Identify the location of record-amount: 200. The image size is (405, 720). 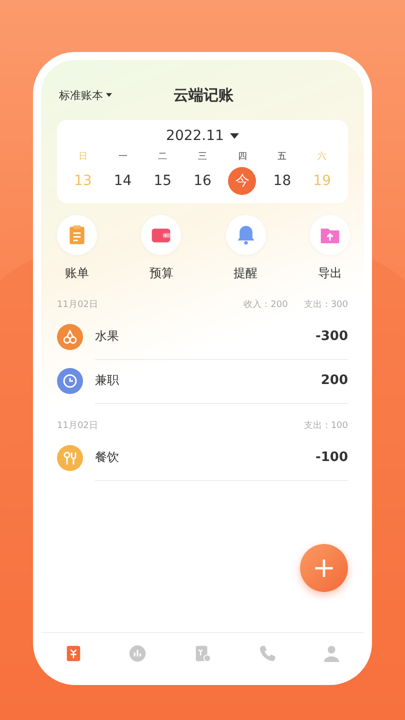
(334, 380).